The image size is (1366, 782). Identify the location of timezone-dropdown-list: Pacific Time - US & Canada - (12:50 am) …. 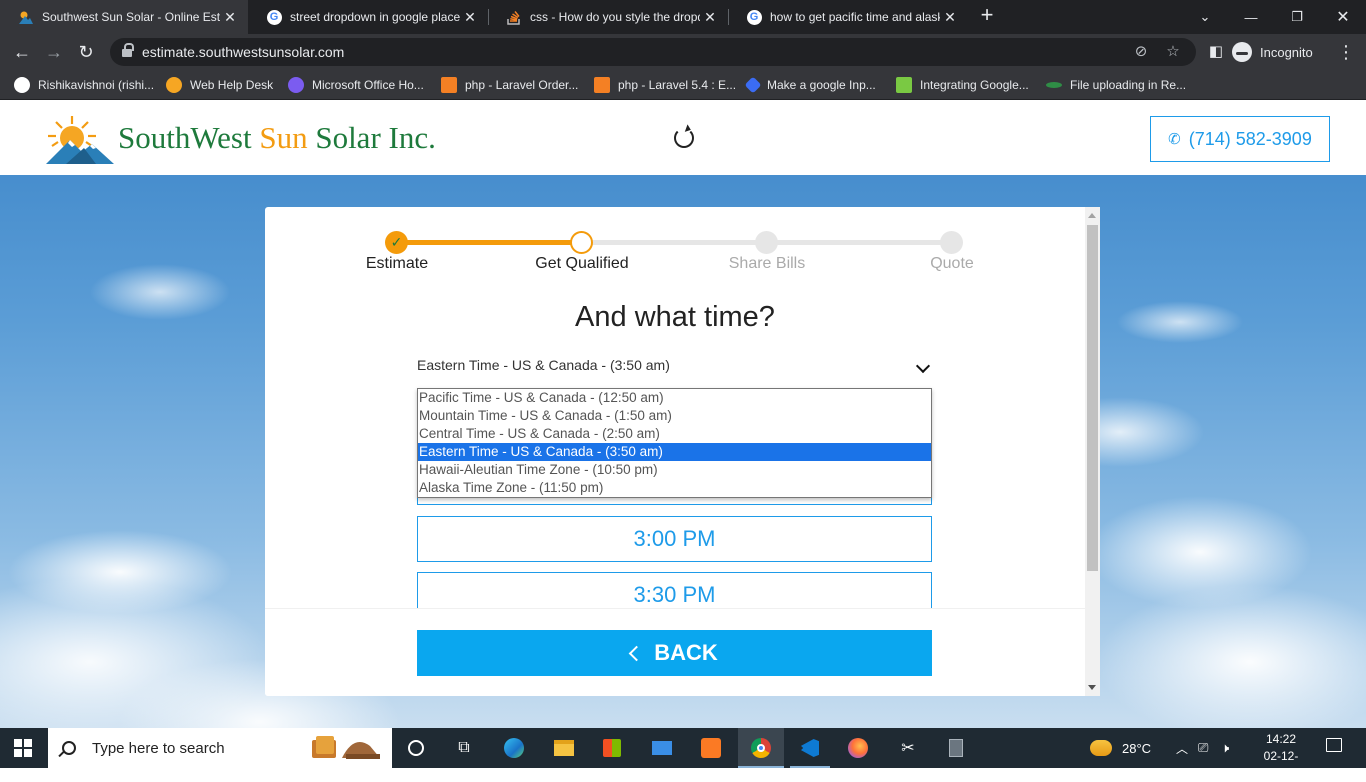
(674, 443).